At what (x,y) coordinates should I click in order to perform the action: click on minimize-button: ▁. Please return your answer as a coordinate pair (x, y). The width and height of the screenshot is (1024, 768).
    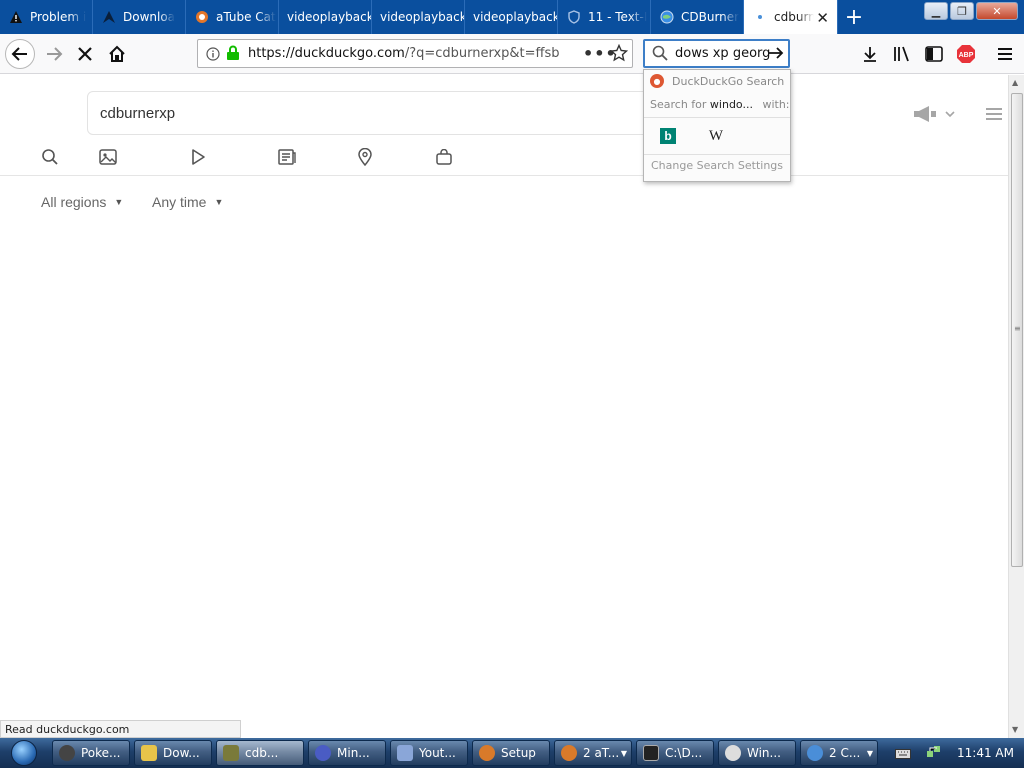
    Looking at the image, I should click on (936, 11).